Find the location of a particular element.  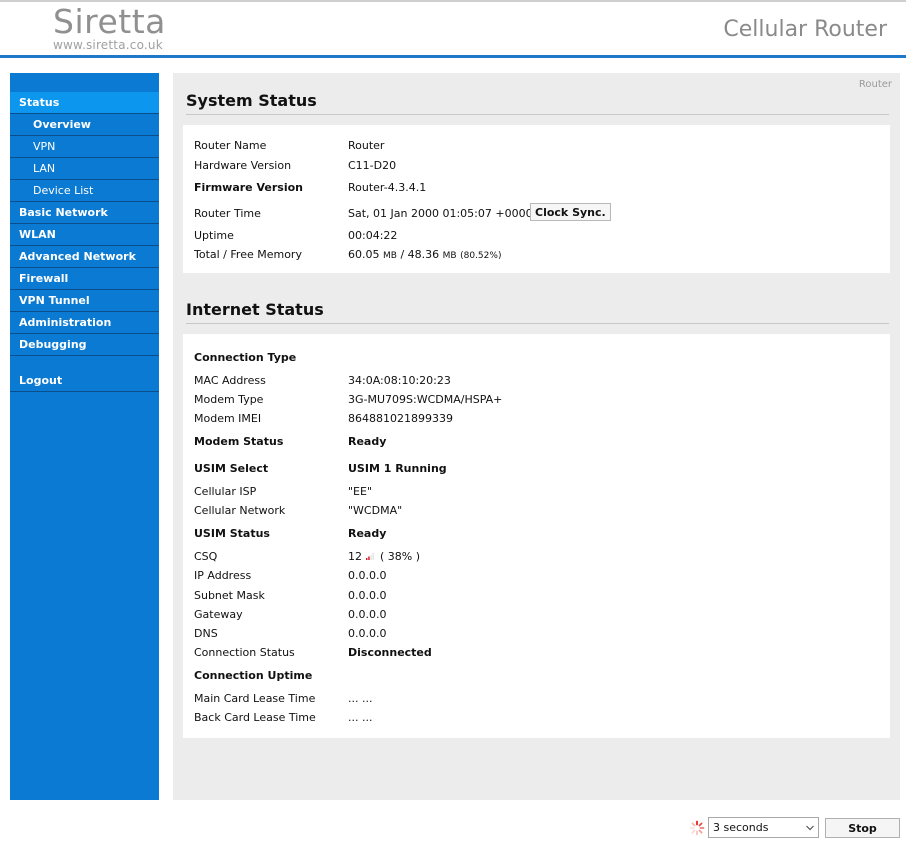

mac-address-row: MAC Address 34:0A:08:10:20:23 is located at coordinates (539, 381).